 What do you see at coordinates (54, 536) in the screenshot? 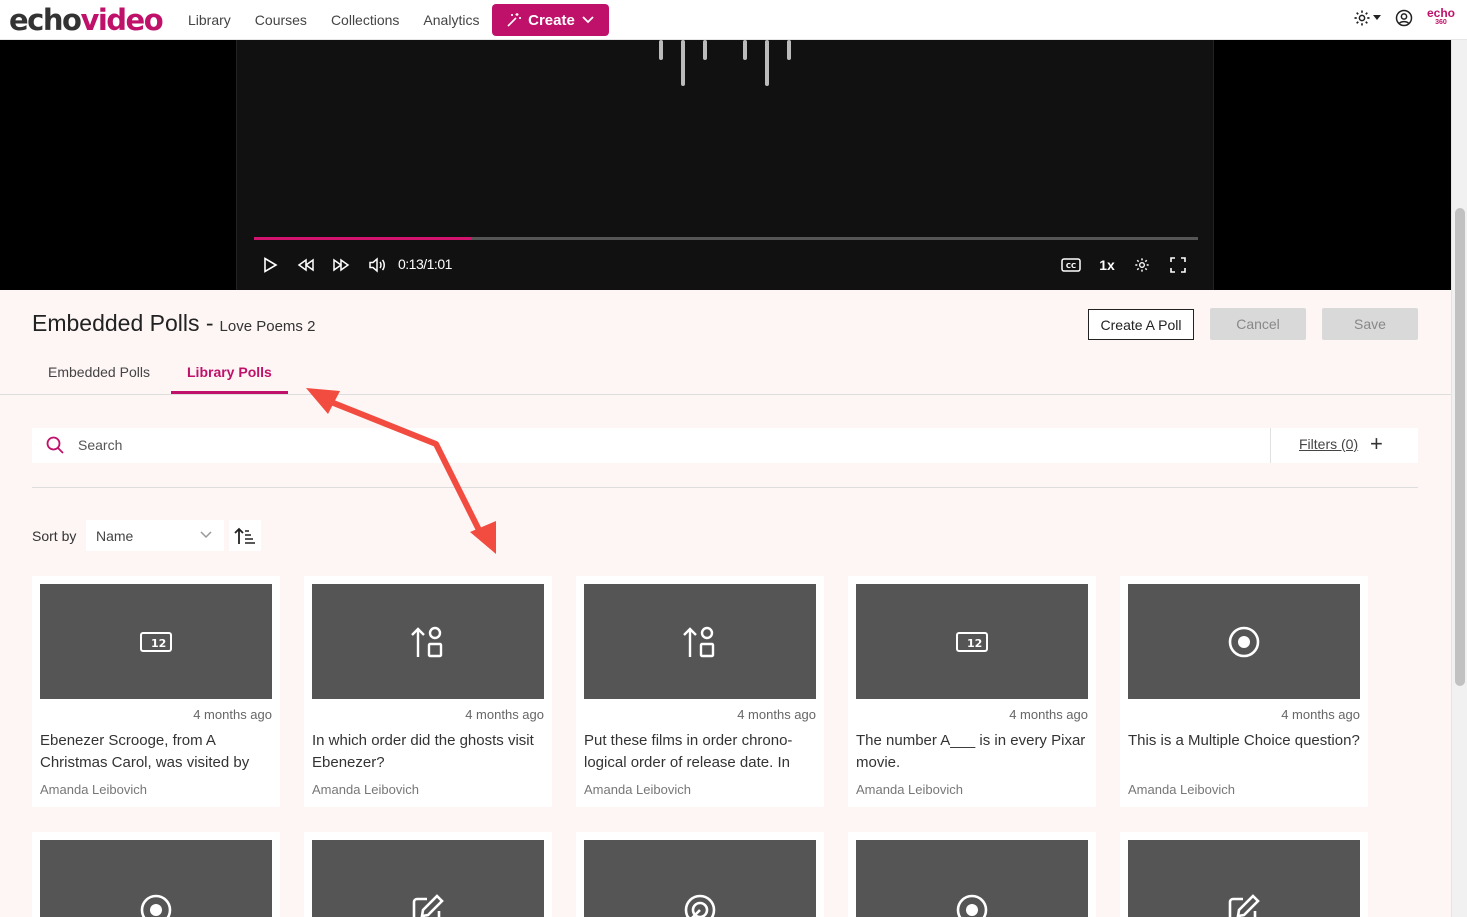
I see `sort-label: Sort by` at bounding box center [54, 536].